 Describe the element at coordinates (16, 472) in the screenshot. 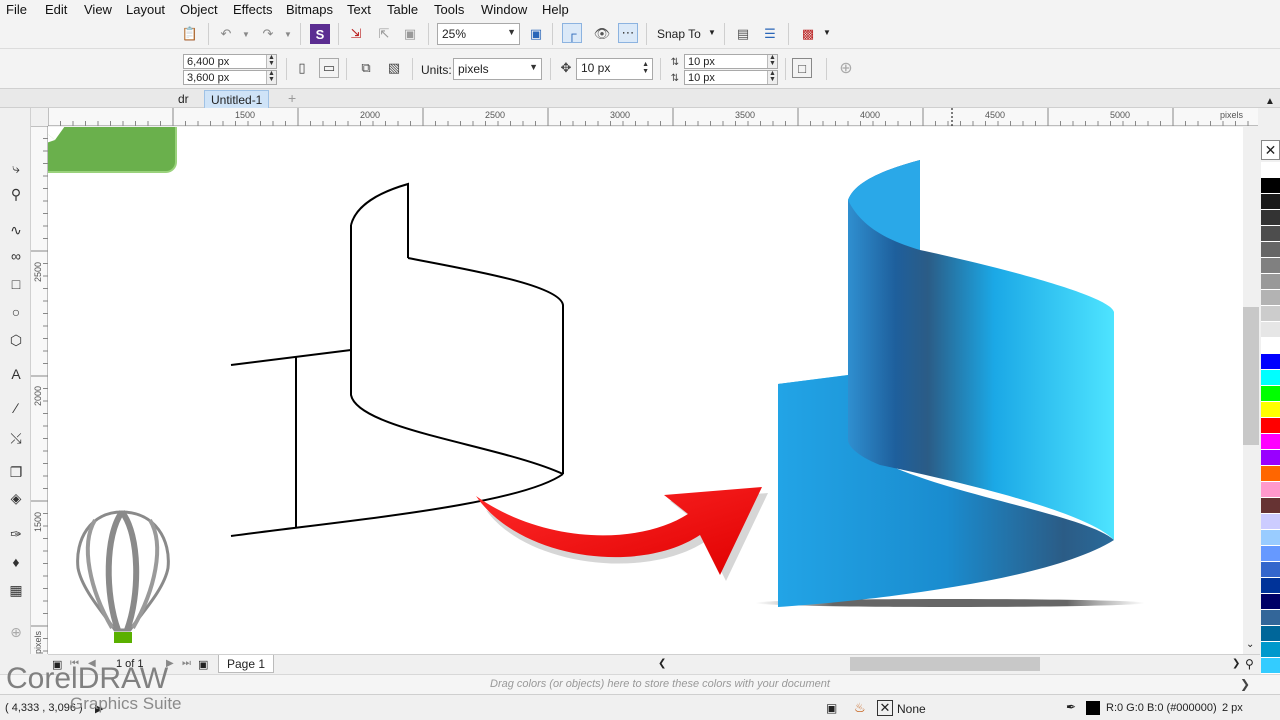

I see `drop-shadow-icon: ❐` at that location.